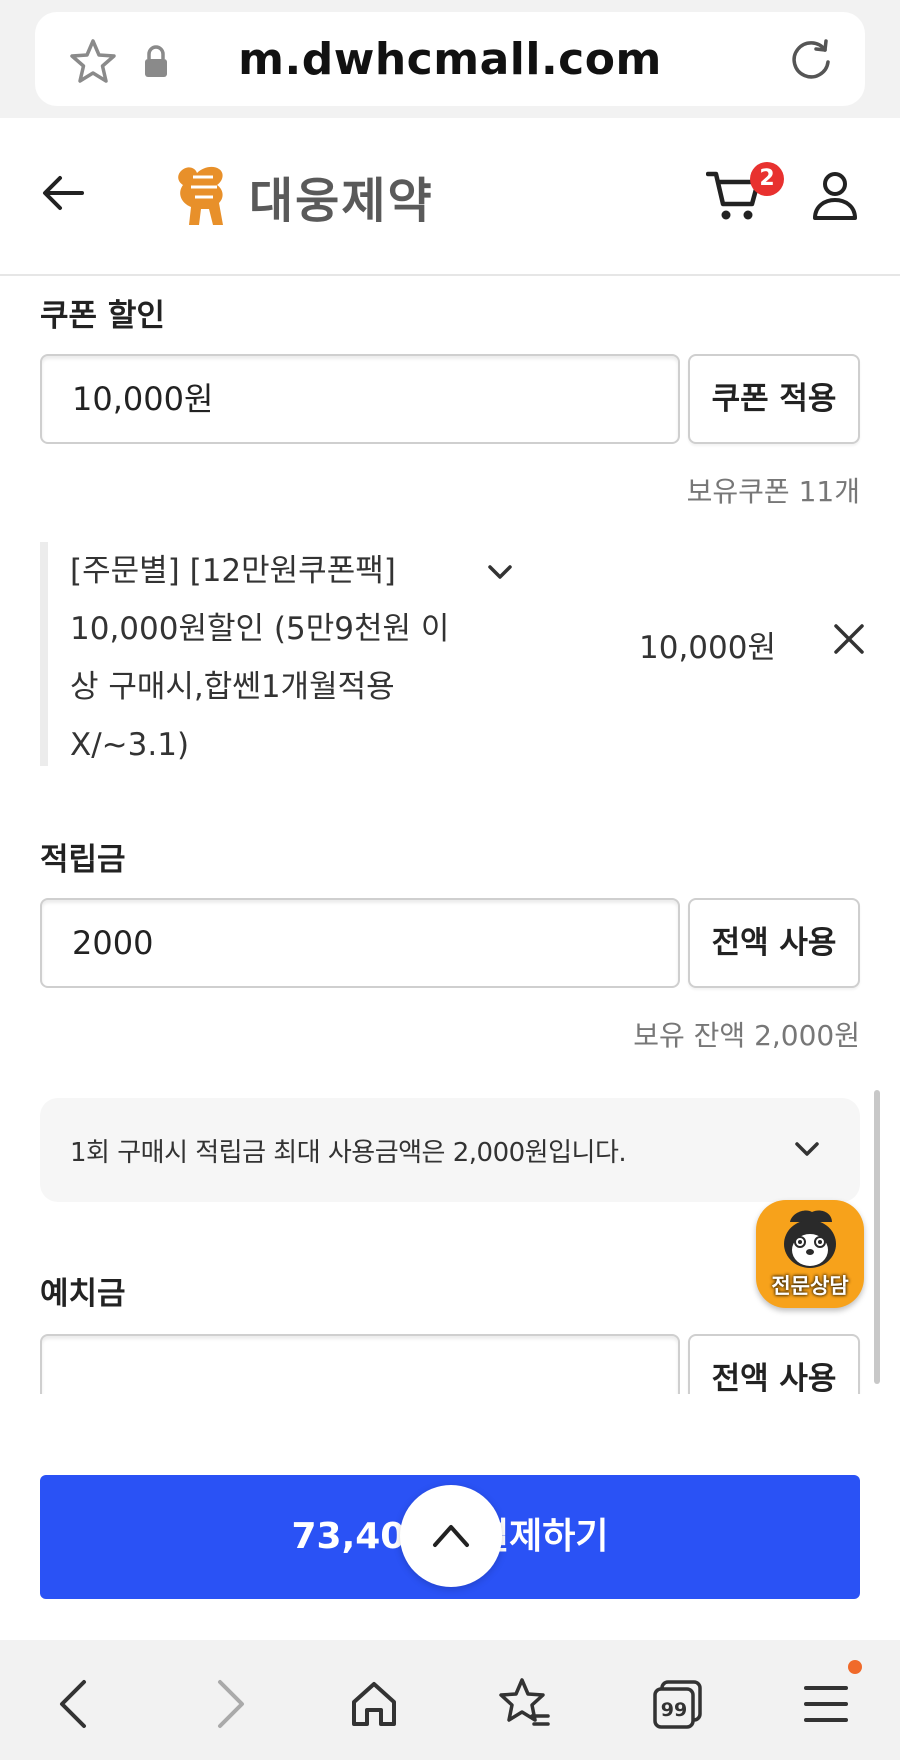 The height and width of the screenshot is (1760, 900). Describe the element at coordinates (855, 1667) in the screenshot. I see `notification-dot` at that location.